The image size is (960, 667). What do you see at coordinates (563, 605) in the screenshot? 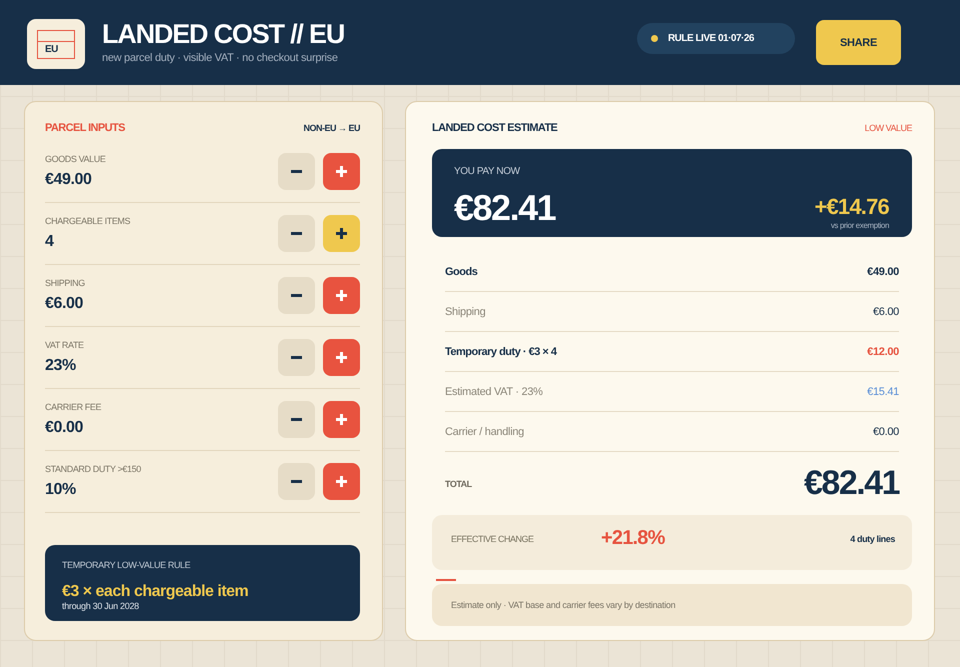
I see `note-text: Estimate only · VAT base and carrier fees vary by destination` at bounding box center [563, 605].